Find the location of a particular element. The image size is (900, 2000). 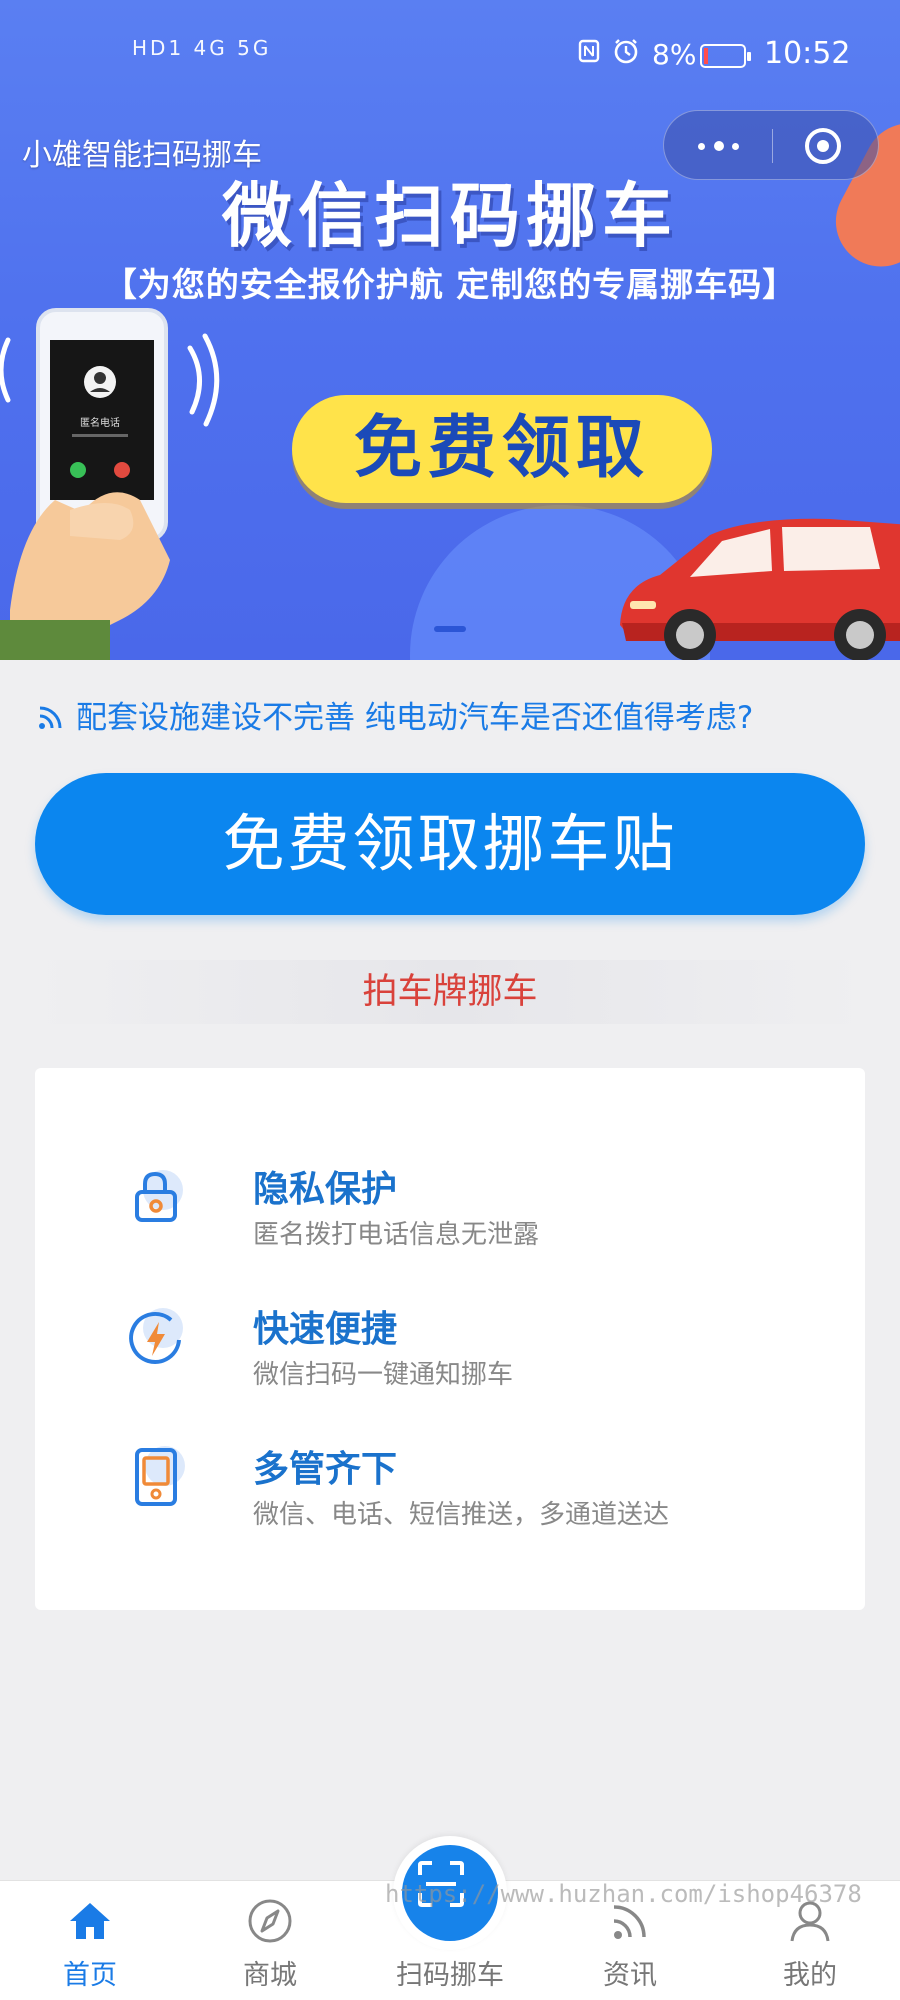

banner-free-claim-button: 免费领取 is located at coordinates (502, 449).